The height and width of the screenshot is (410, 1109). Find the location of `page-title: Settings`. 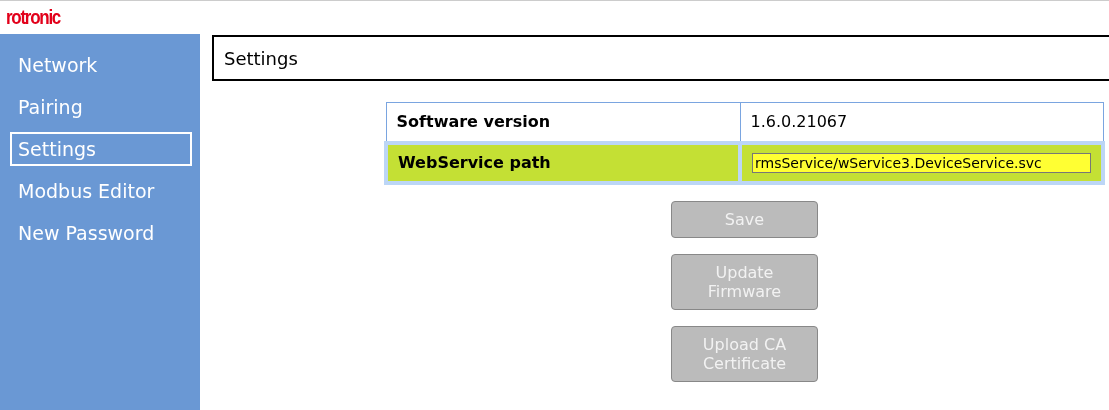

page-title: Settings is located at coordinates (660, 58).